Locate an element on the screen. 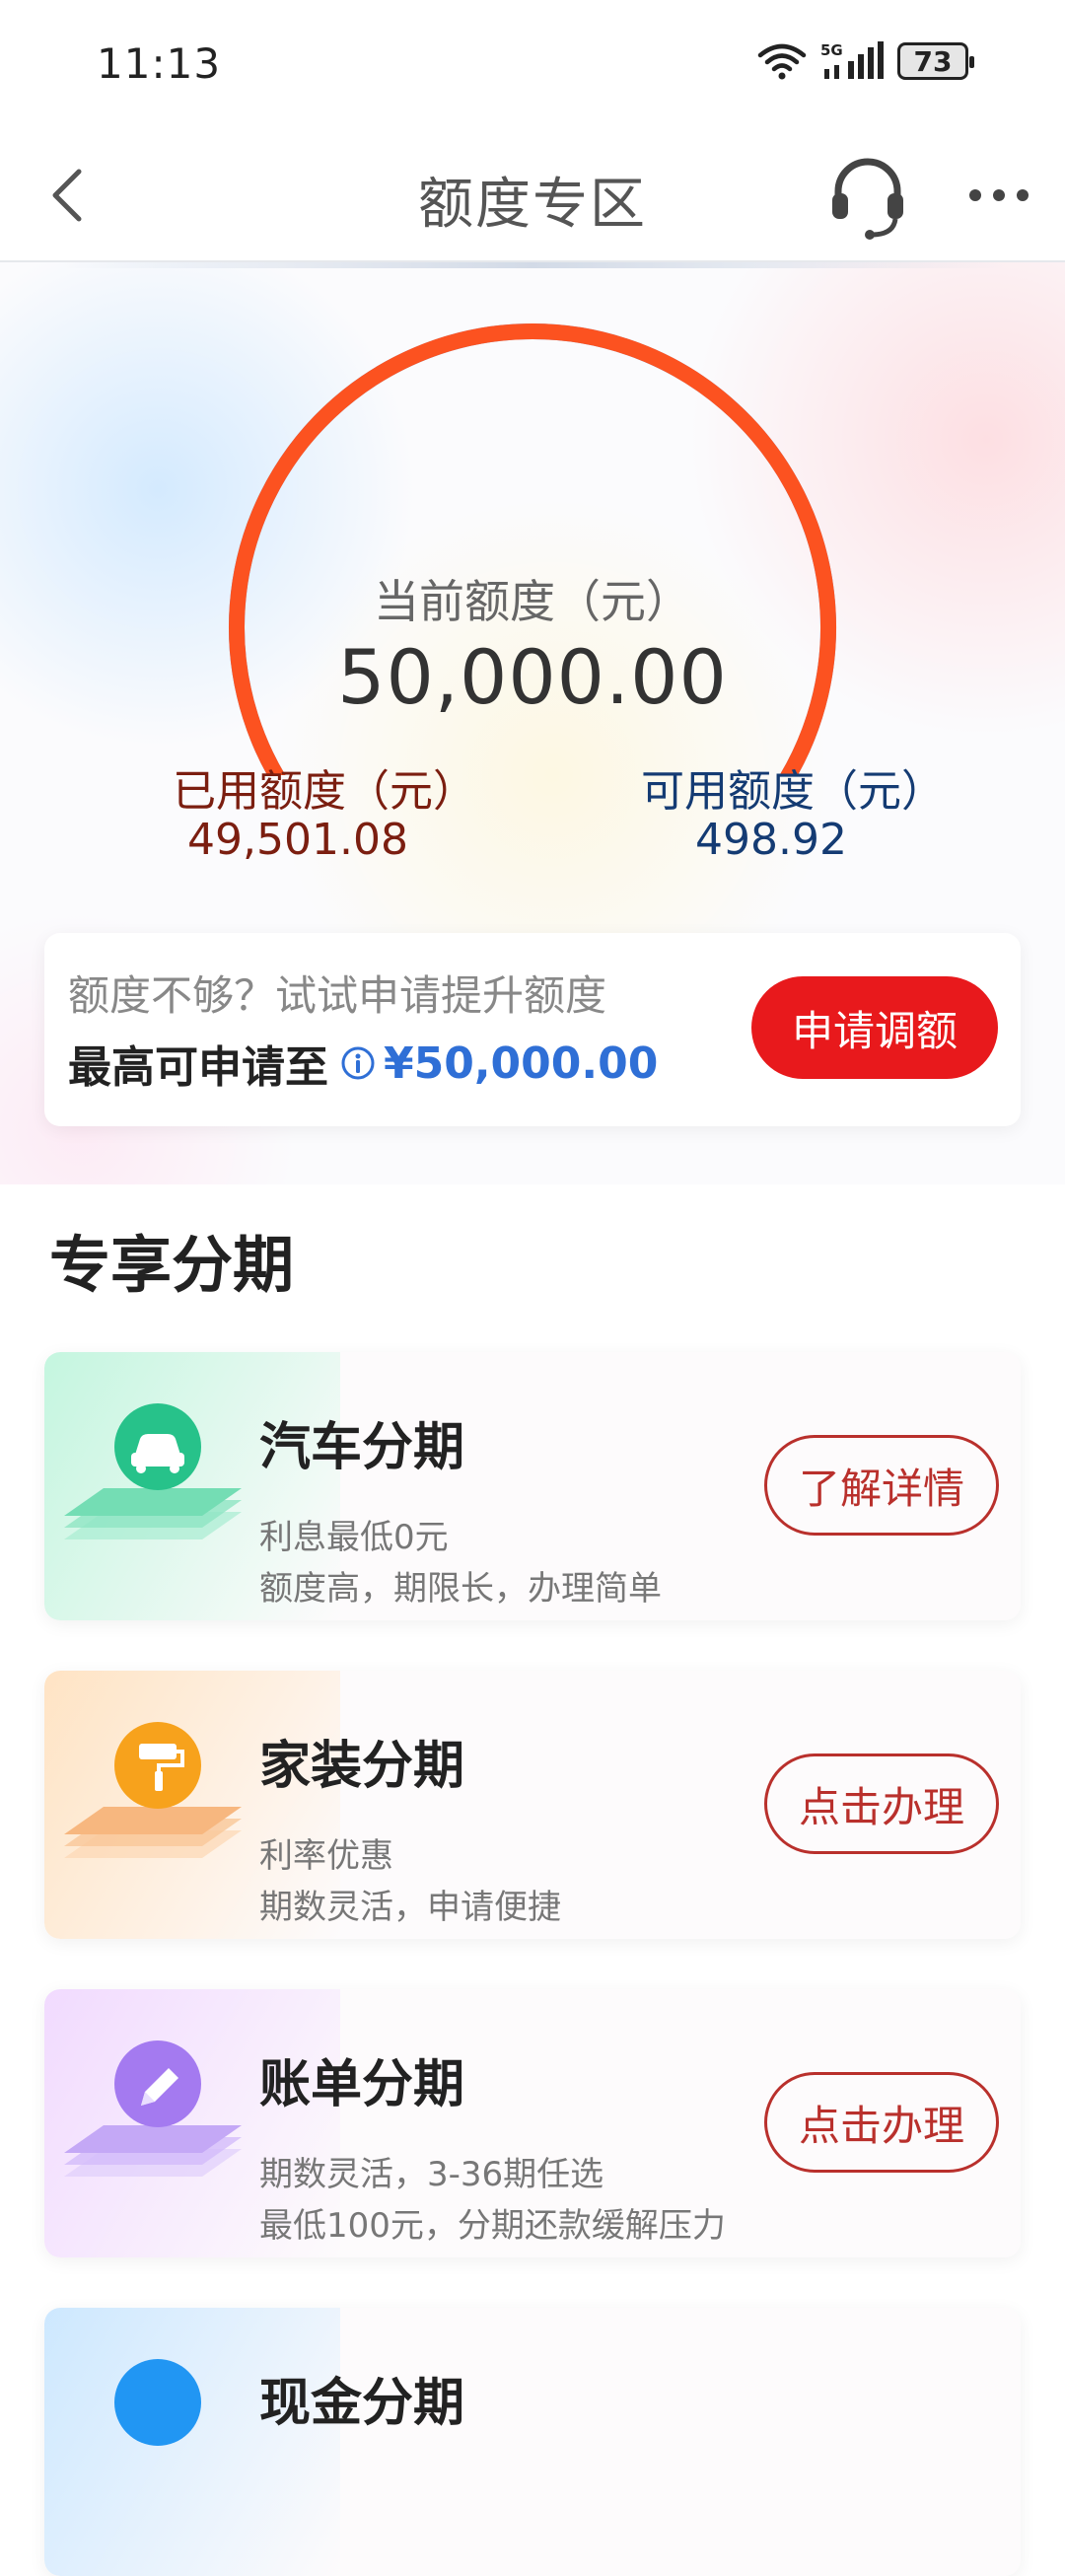  status-bar: 11:13 5G 73 is located at coordinates (532, 64).